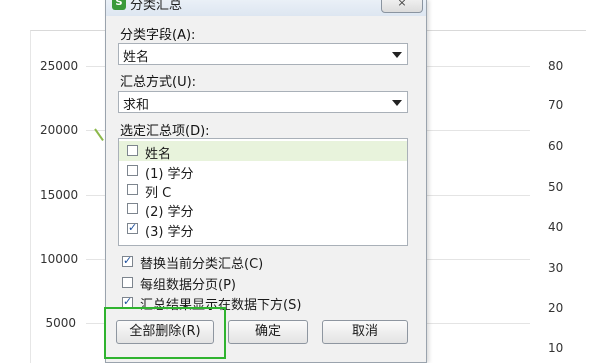 This screenshot has width=600, height=363. Describe the element at coordinates (263, 229) in the screenshot. I see `list-item: (3) 学分` at that location.